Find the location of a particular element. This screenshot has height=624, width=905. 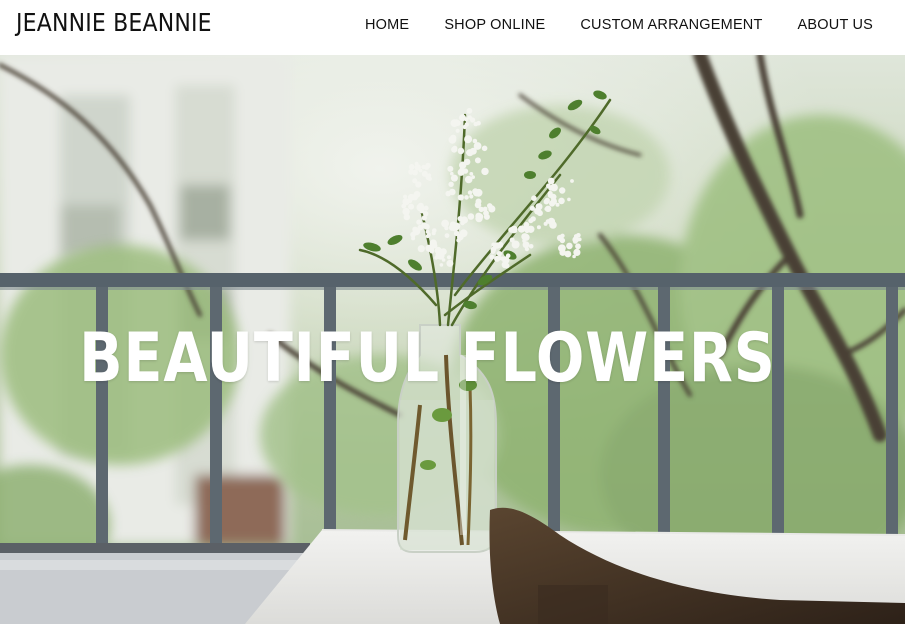

nav-home-link: HOME is located at coordinates (387, 25).